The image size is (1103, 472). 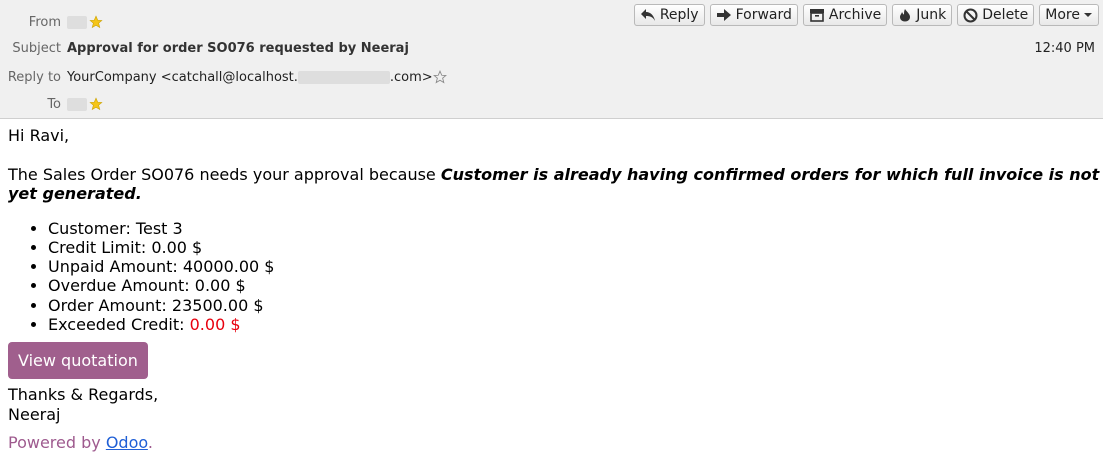 I want to click on signature: Neeraj, so click(x=34, y=414).